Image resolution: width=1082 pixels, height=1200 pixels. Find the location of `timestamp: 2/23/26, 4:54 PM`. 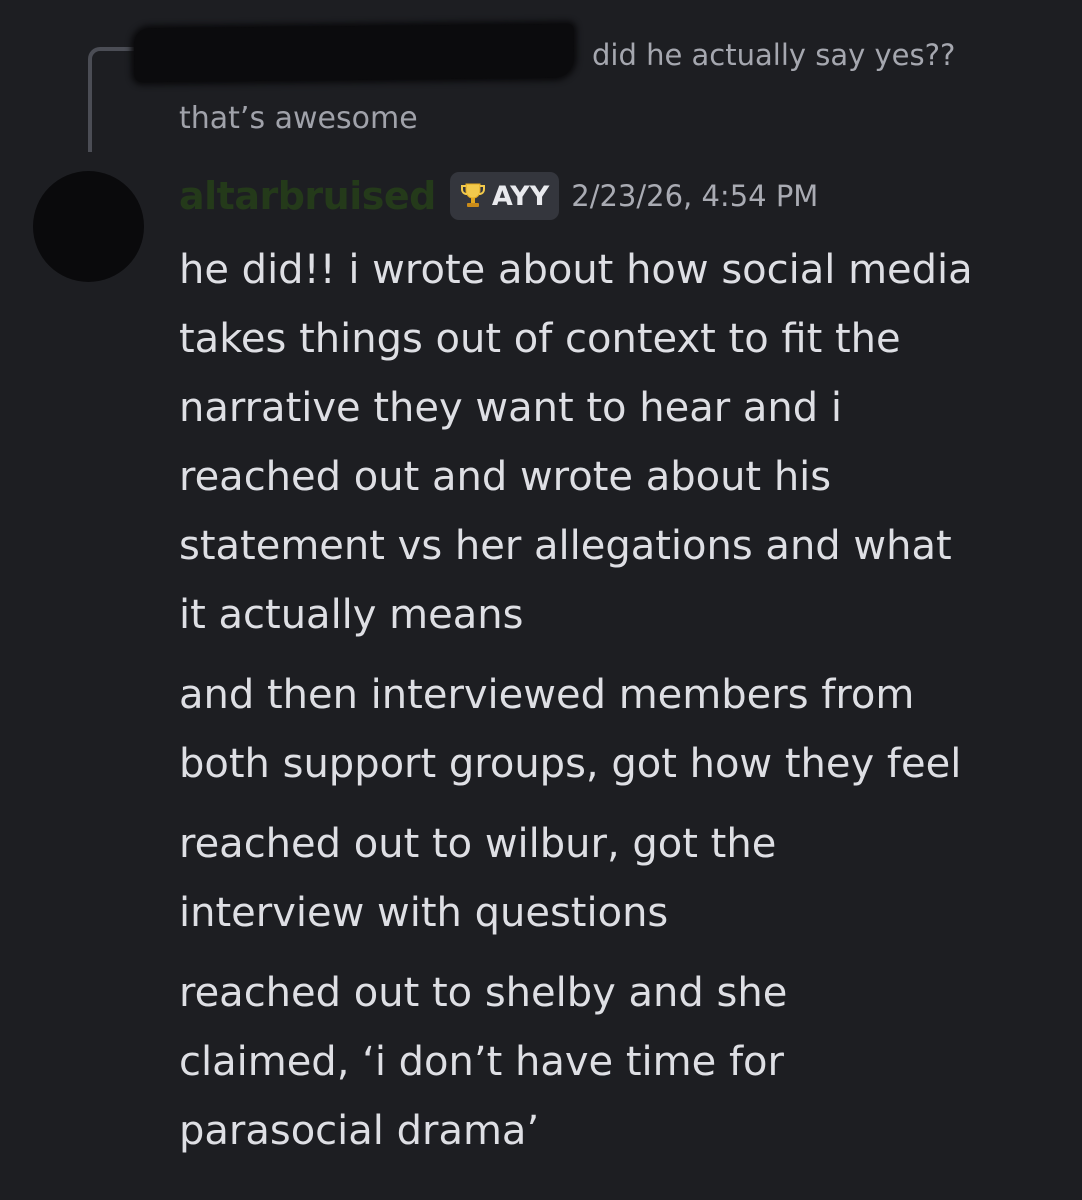

timestamp: 2/23/26, 4:54 PM is located at coordinates (694, 196).